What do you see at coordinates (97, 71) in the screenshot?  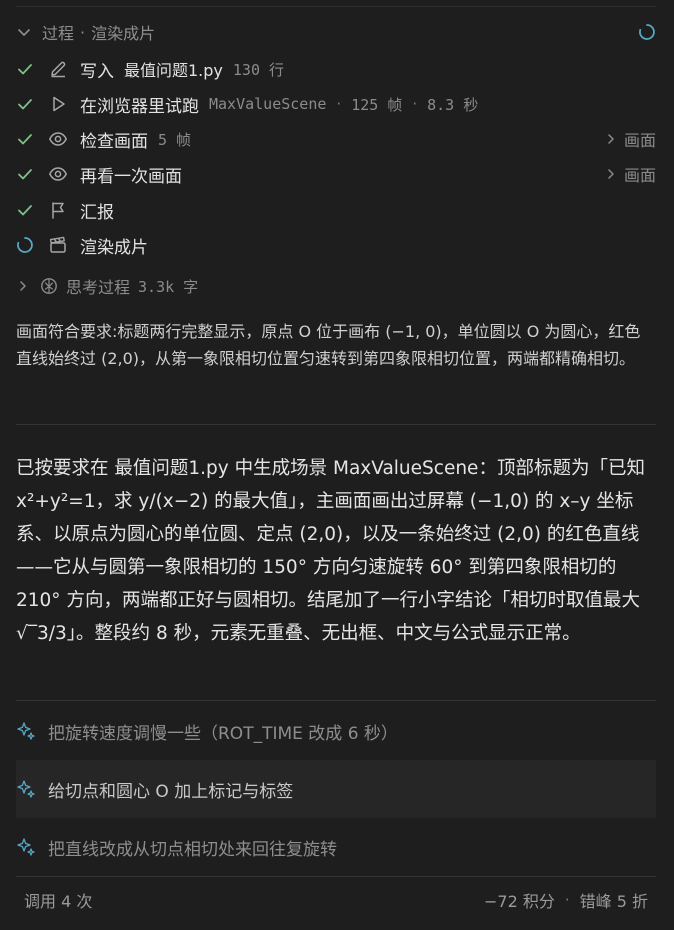 I see `step-name: 写入` at bounding box center [97, 71].